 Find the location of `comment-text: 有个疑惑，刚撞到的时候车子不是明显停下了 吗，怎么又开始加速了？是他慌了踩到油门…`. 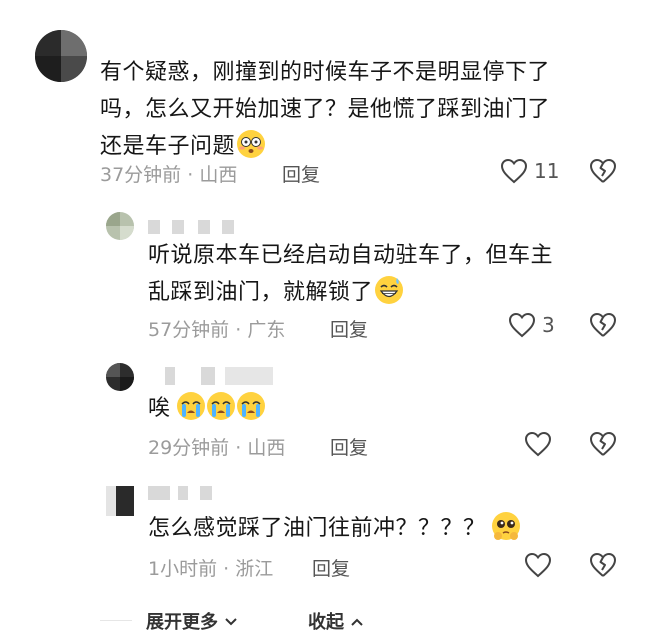

comment-text: 有个疑惑，刚撞到的时候车子不是明显停下了 吗，怎么又开始加速了？是他慌了踩到油门… is located at coordinates (325, 109).